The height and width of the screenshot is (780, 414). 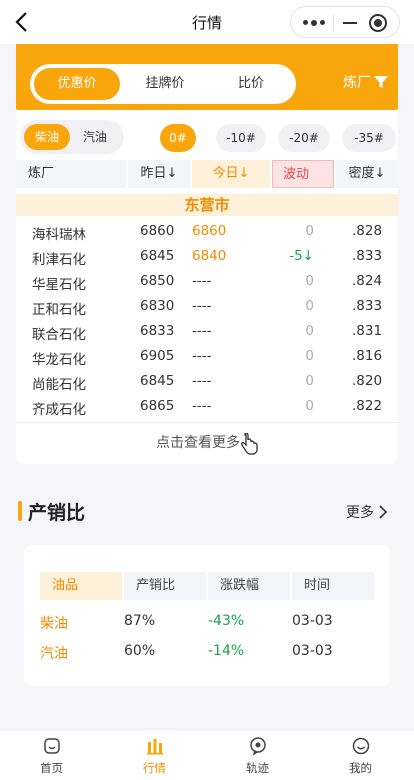 What do you see at coordinates (207, 651) in the screenshot?
I see `table-row: 汽油 60% -14% 03-03` at bounding box center [207, 651].